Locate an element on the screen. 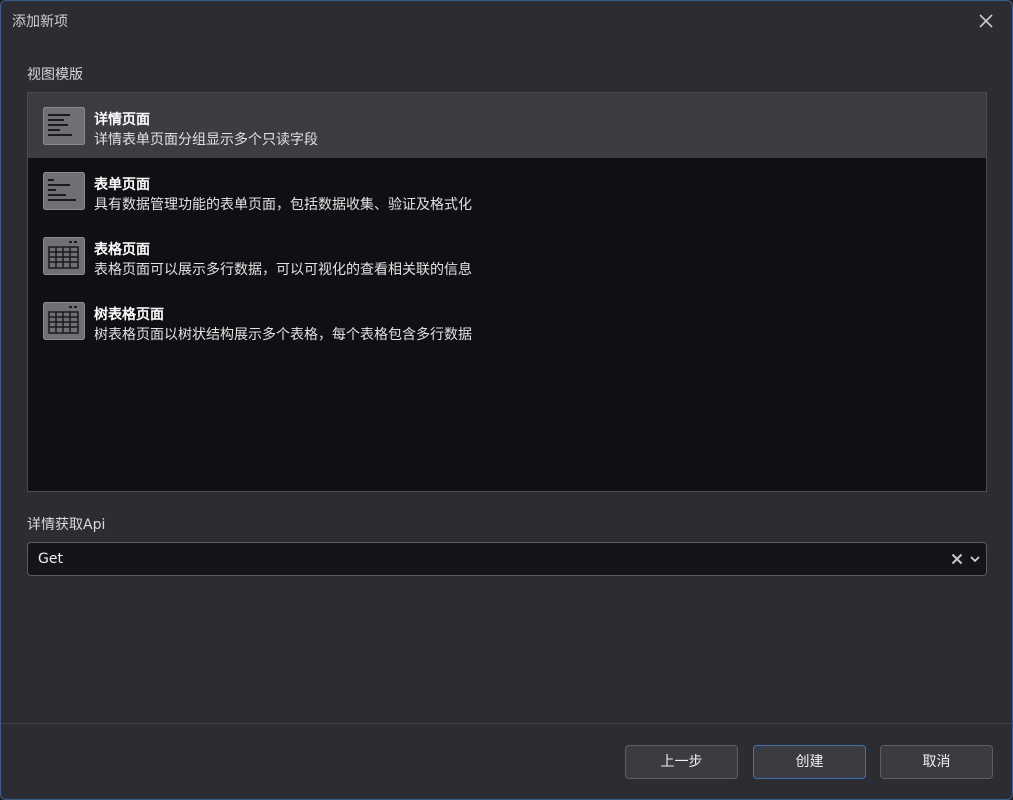  template-item-title: 表格页面 is located at coordinates (122, 250).